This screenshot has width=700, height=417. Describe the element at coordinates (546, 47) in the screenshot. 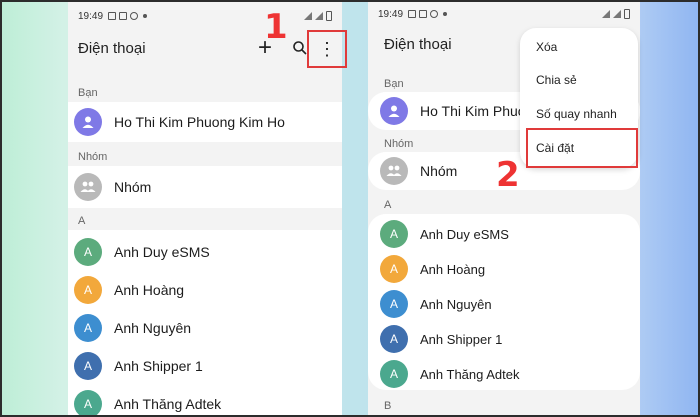

I see `menu-item-delete: Xóa` at that location.